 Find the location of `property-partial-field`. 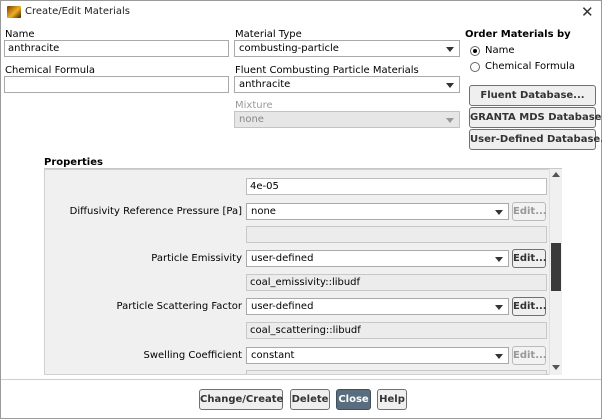

property-partial-field is located at coordinates (396, 372).